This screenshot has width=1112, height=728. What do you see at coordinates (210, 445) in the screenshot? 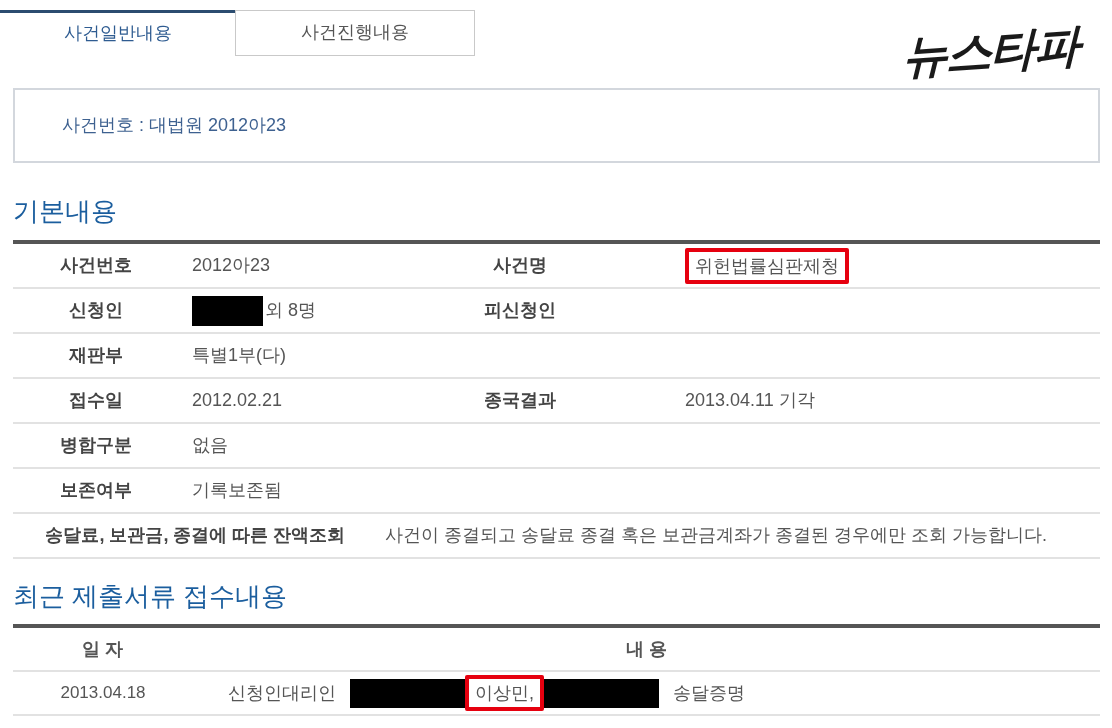
I see `field-value: 없음` at bounding box center [210, 445].